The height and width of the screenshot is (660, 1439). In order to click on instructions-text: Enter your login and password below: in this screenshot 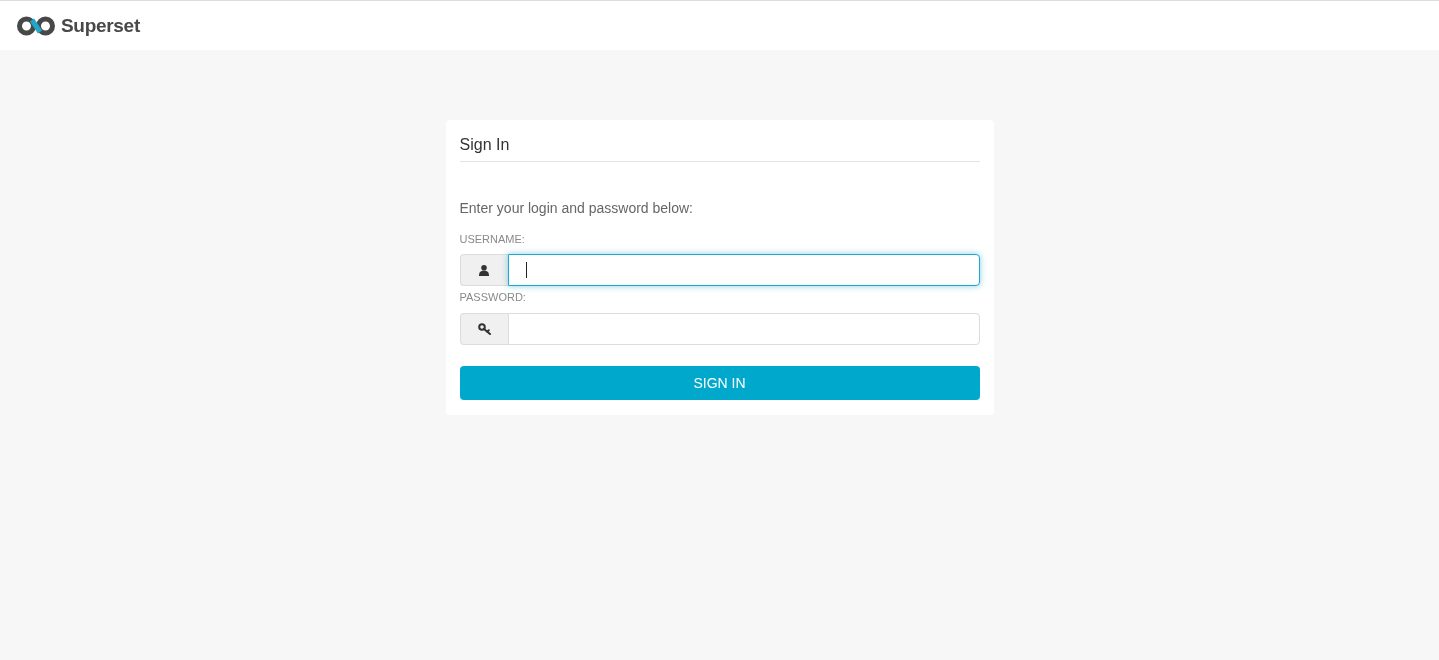, I will do `click(576, 208)`.